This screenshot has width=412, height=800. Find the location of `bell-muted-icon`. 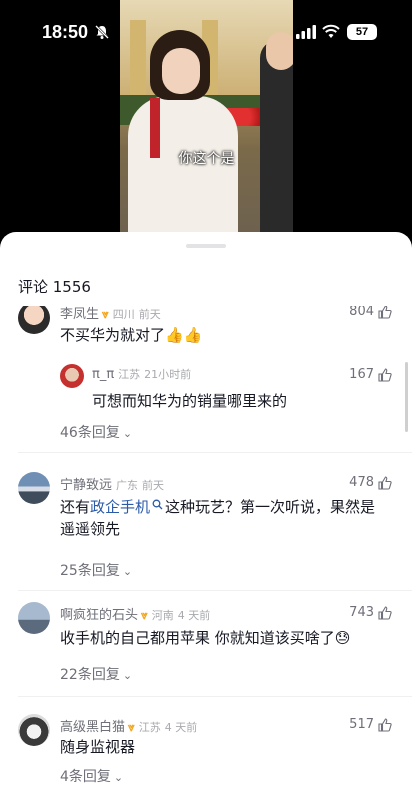

bell-muted-icon is located at coordinates (102, 32).